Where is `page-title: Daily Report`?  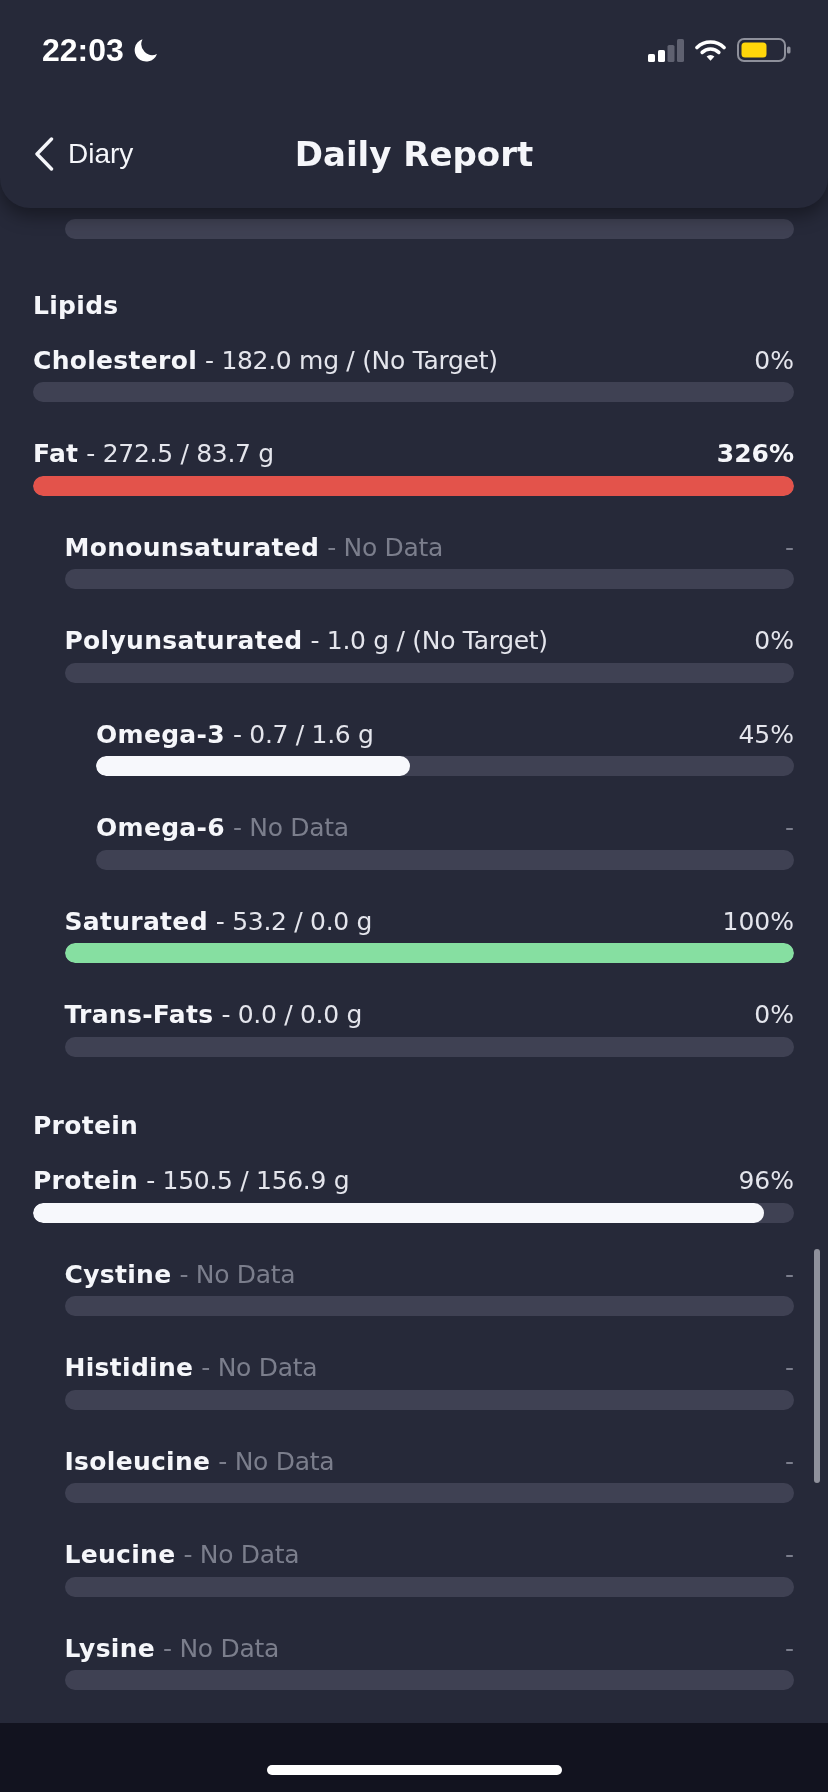
page-title: Daily Report is located at coordinates (414, 154).